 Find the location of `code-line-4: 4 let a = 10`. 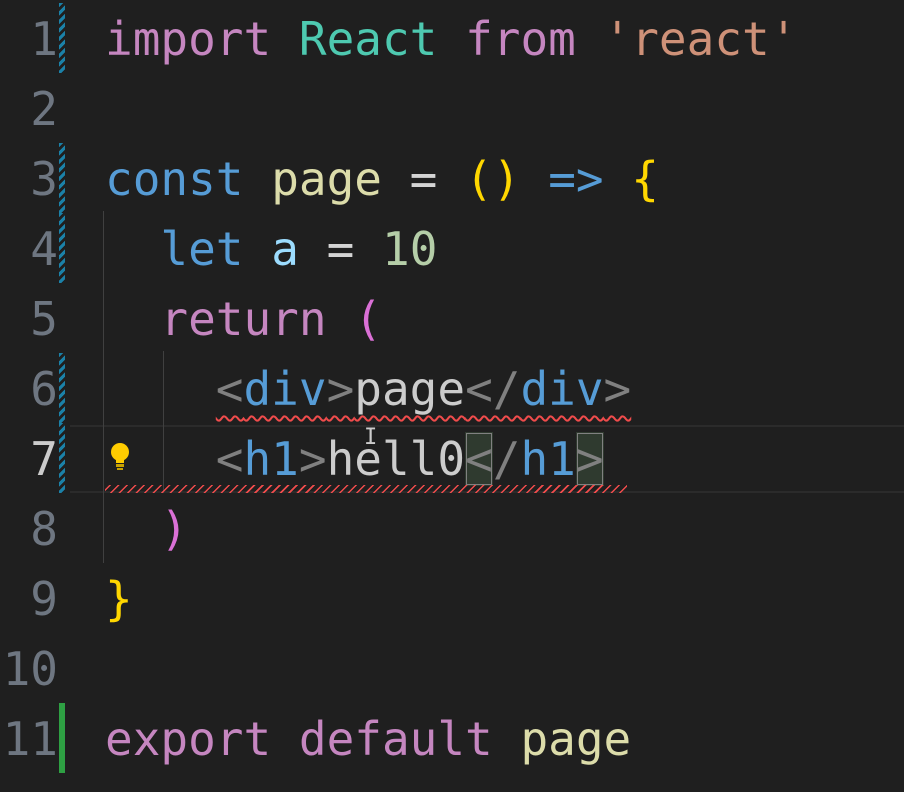

code-line-4: 4 let a = 10 is located at coordinates (452, 248).